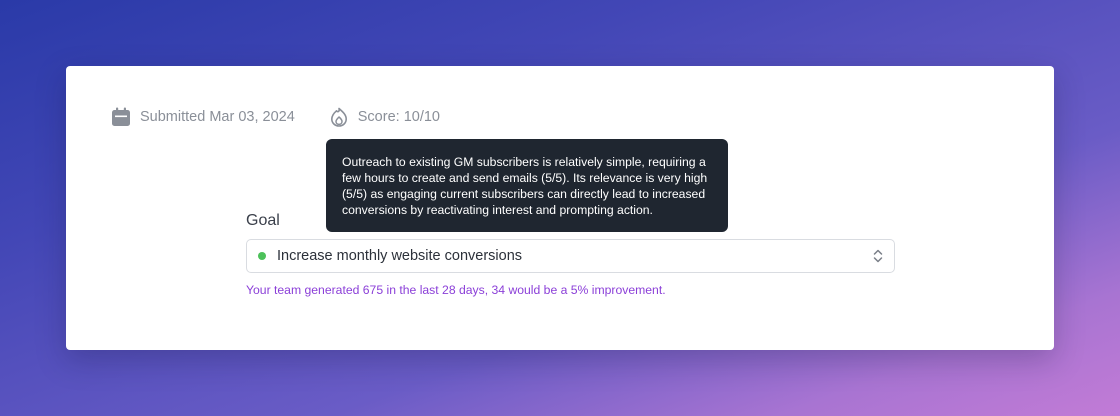  I want to click on fire-icon, so click(339, 117).